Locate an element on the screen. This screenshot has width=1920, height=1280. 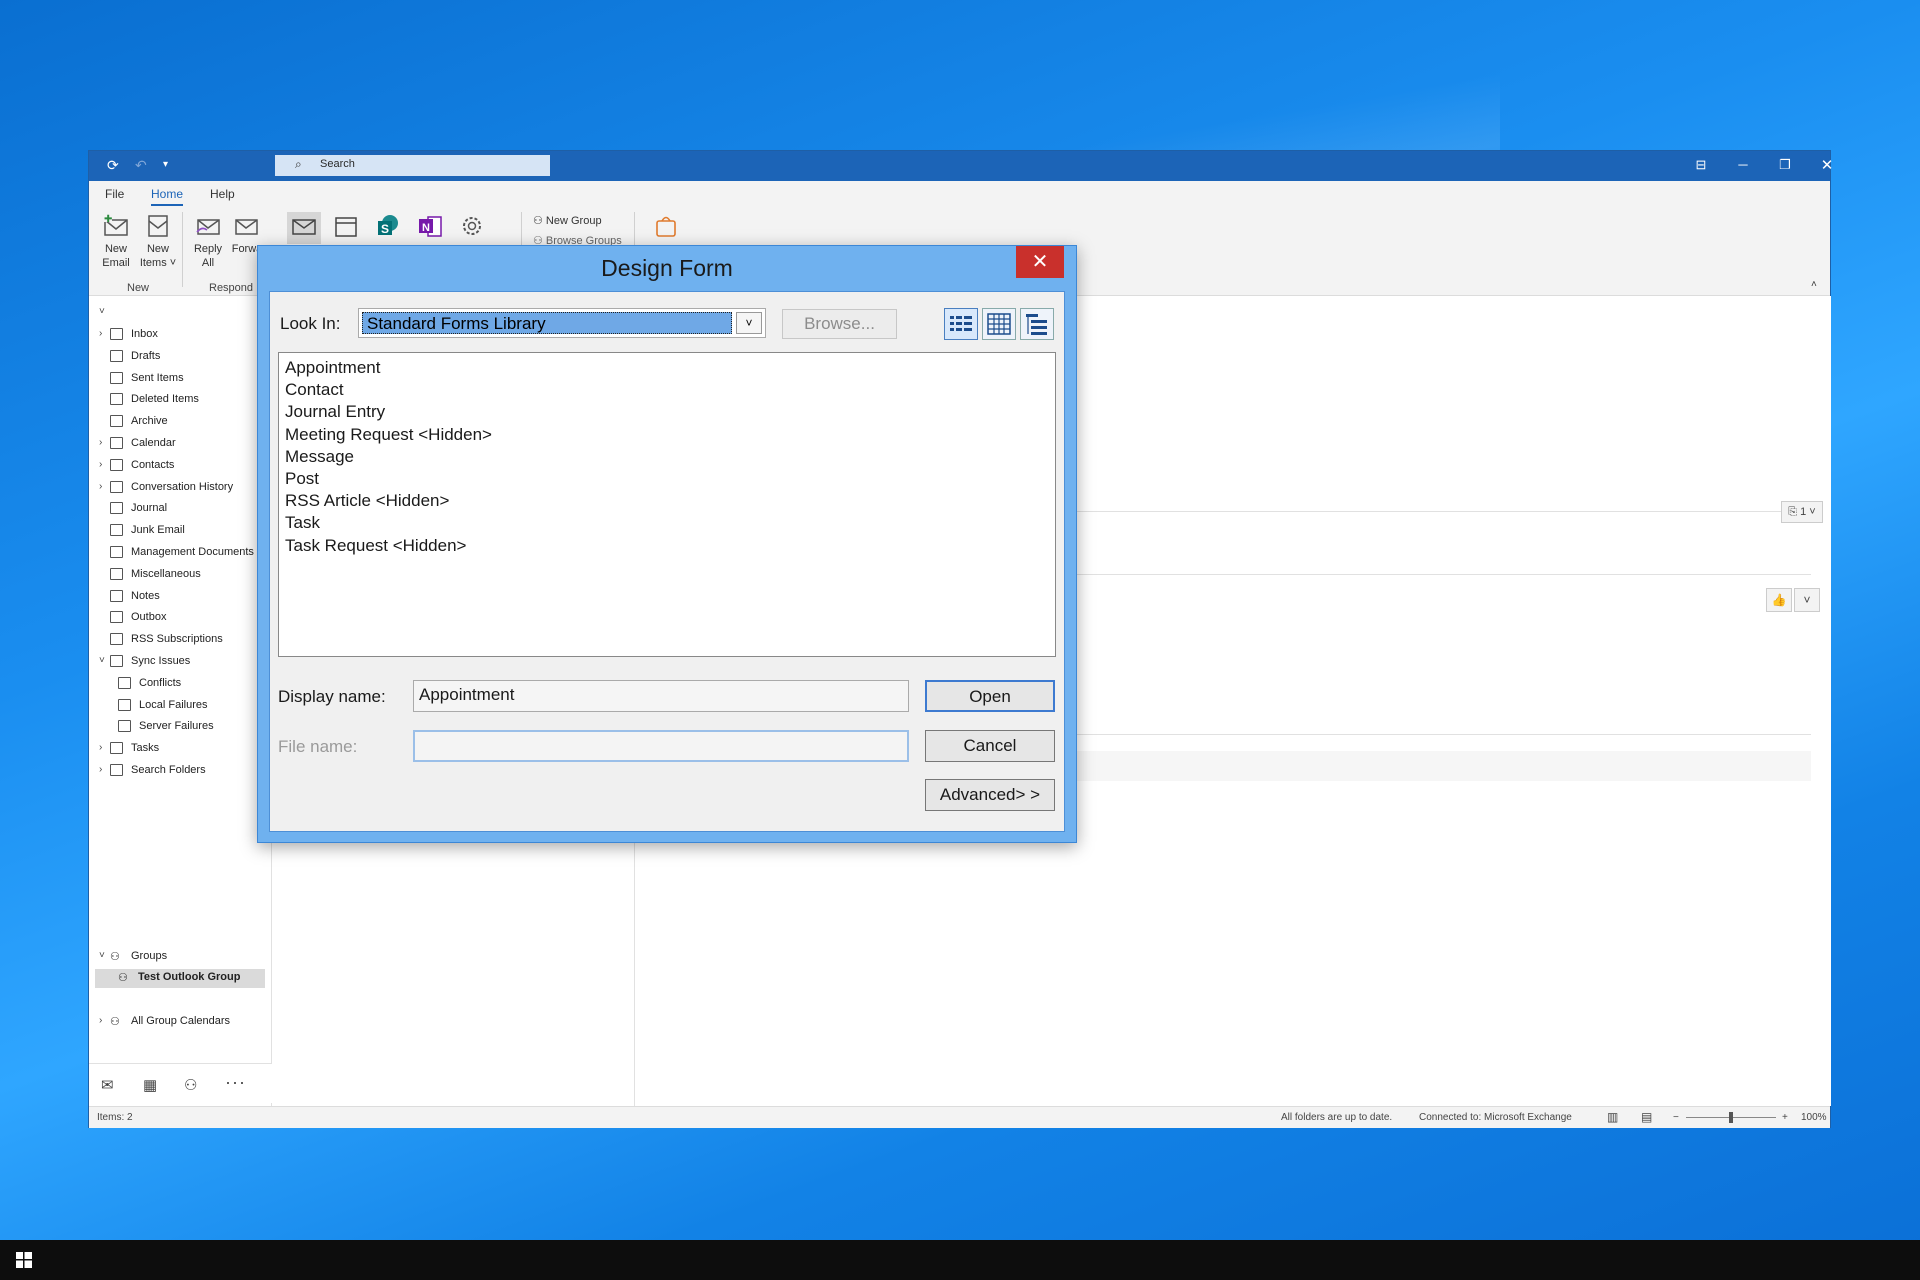
groups-header: ˅ ⚇ Groups is located at coordinates (180, 957).